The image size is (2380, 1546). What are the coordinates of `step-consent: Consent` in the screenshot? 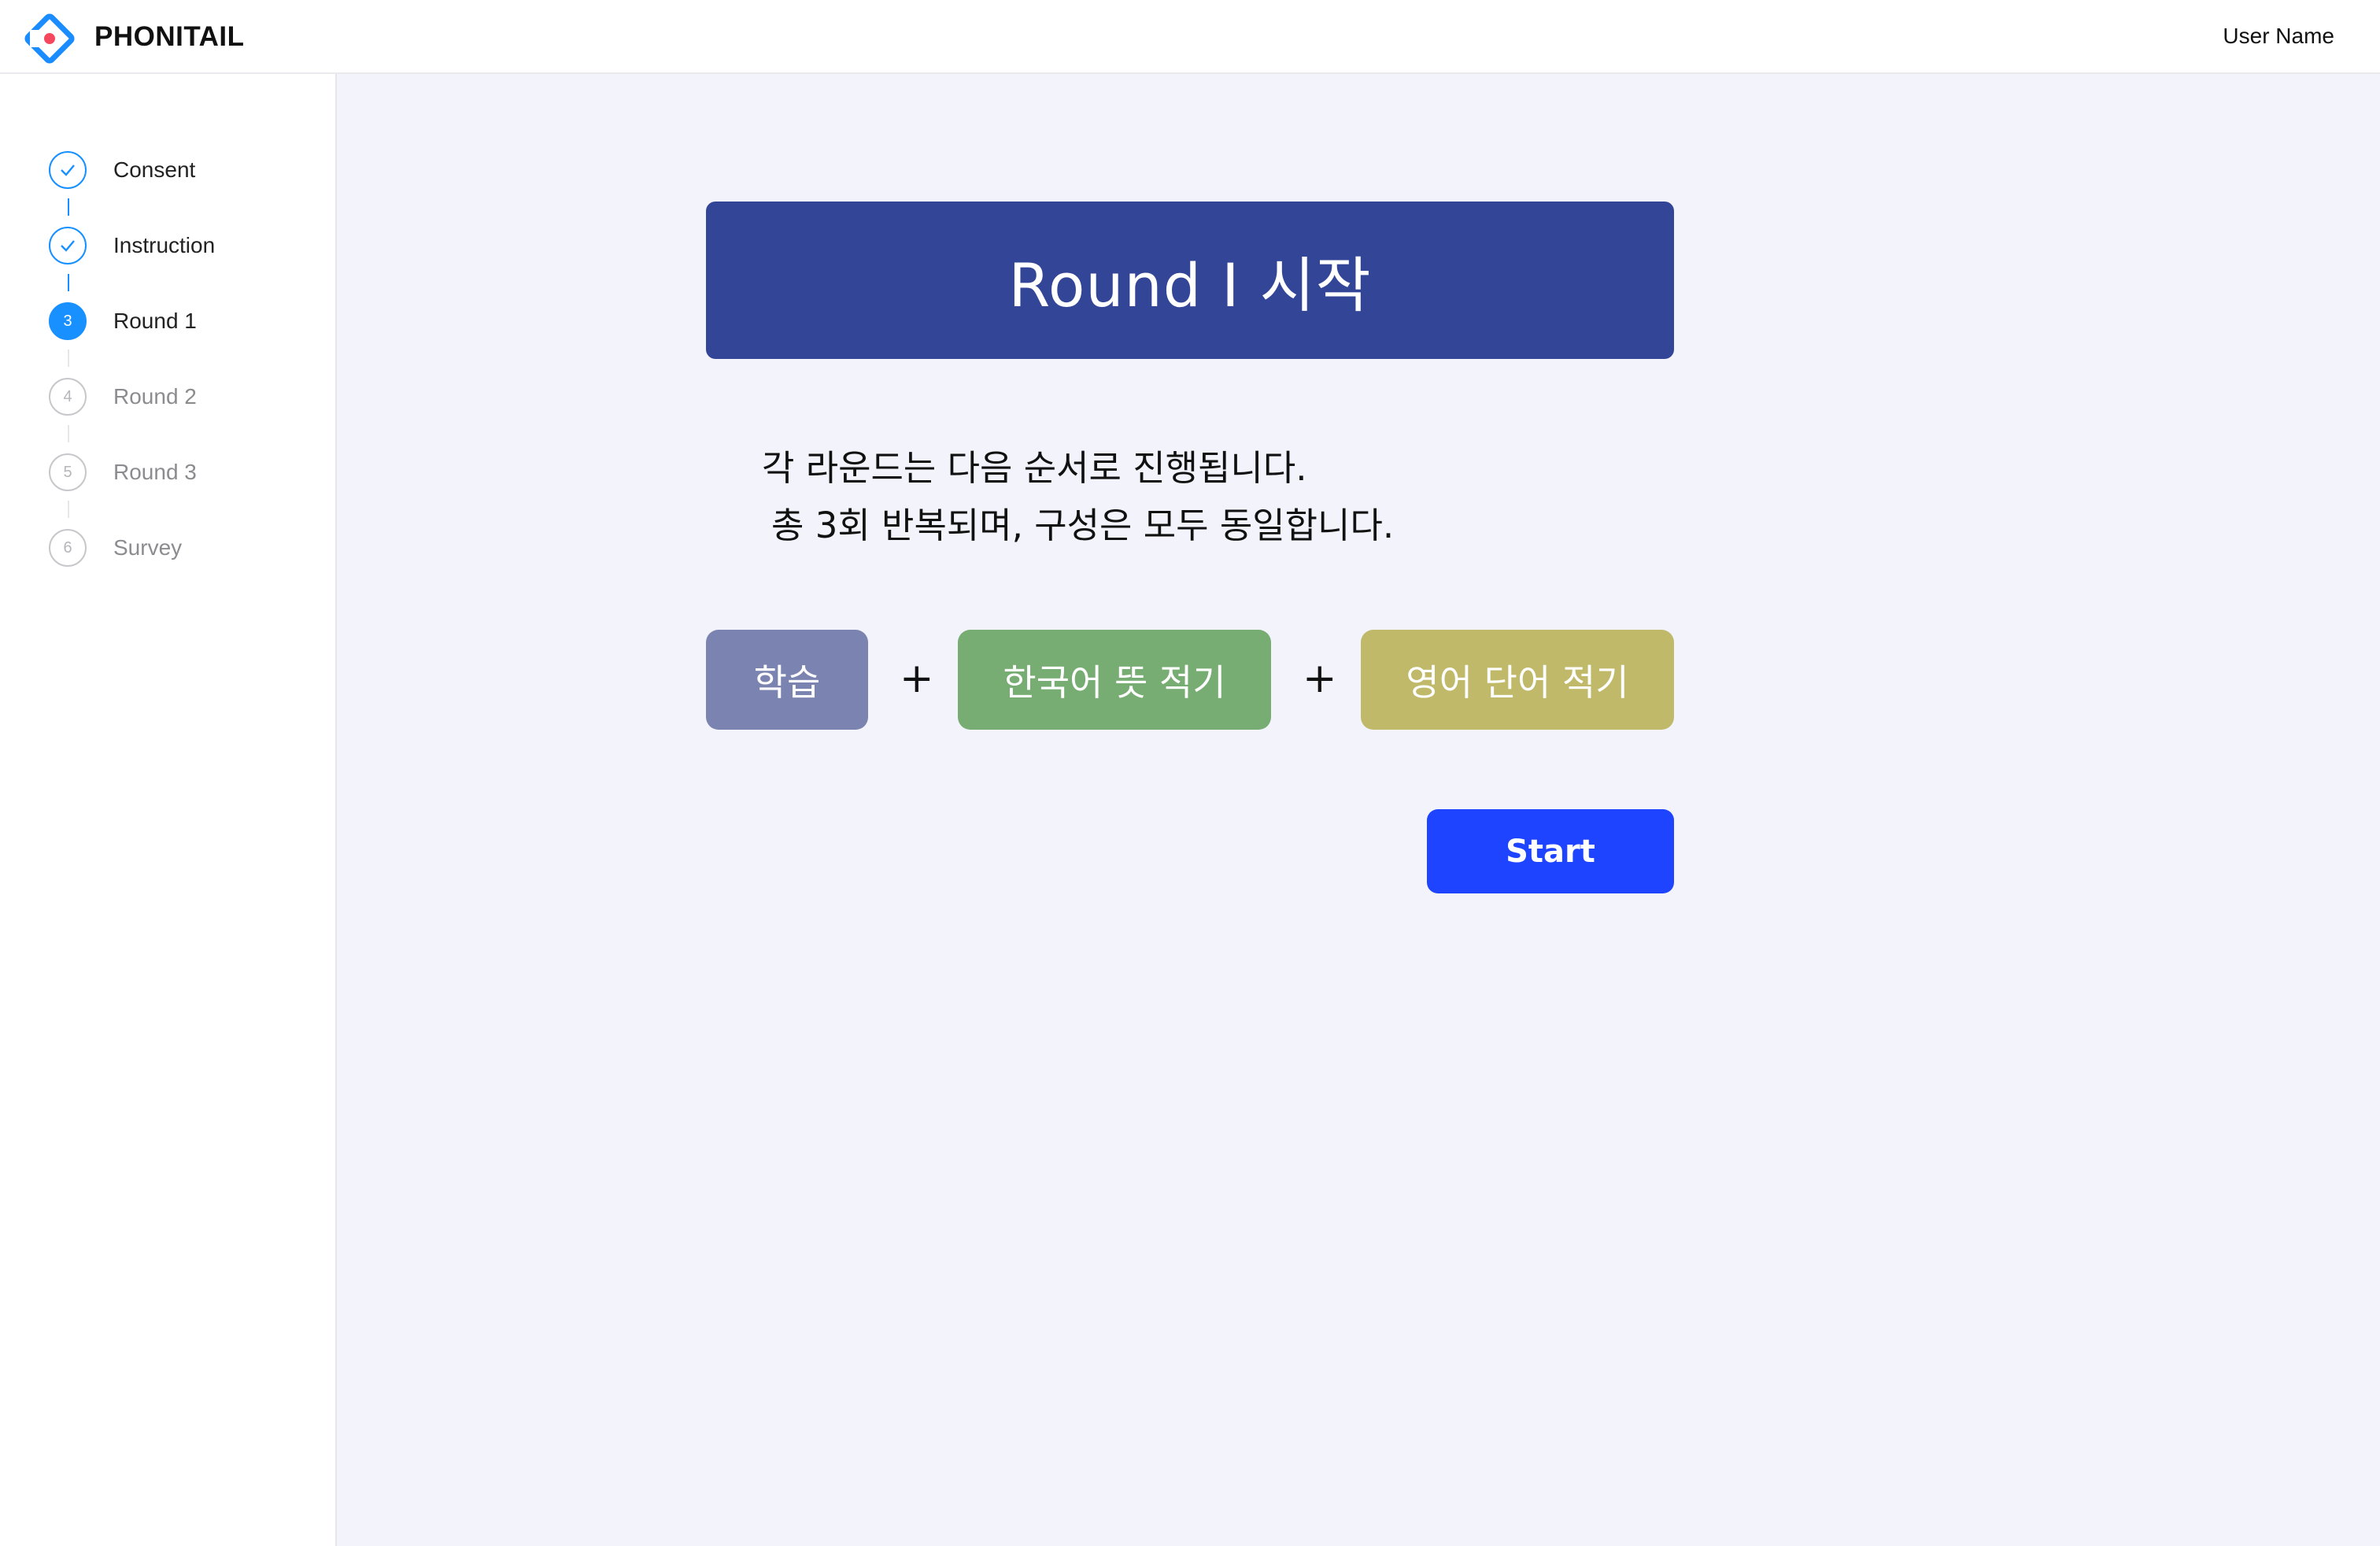 It's located at (182, 170).